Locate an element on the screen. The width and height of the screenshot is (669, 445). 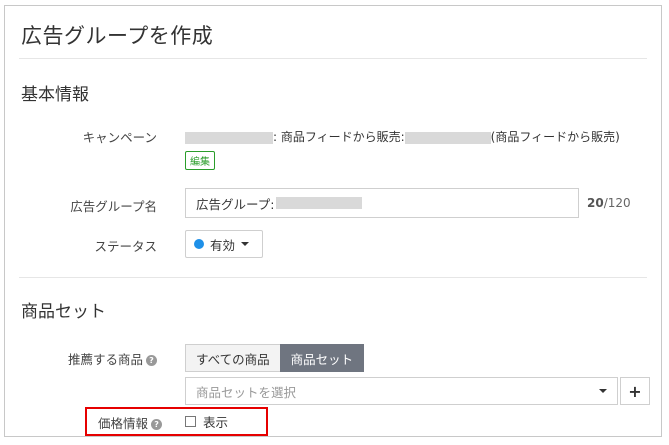
product-set-placeholder: 商品セットを選択 is located at coordinates (246, 392).